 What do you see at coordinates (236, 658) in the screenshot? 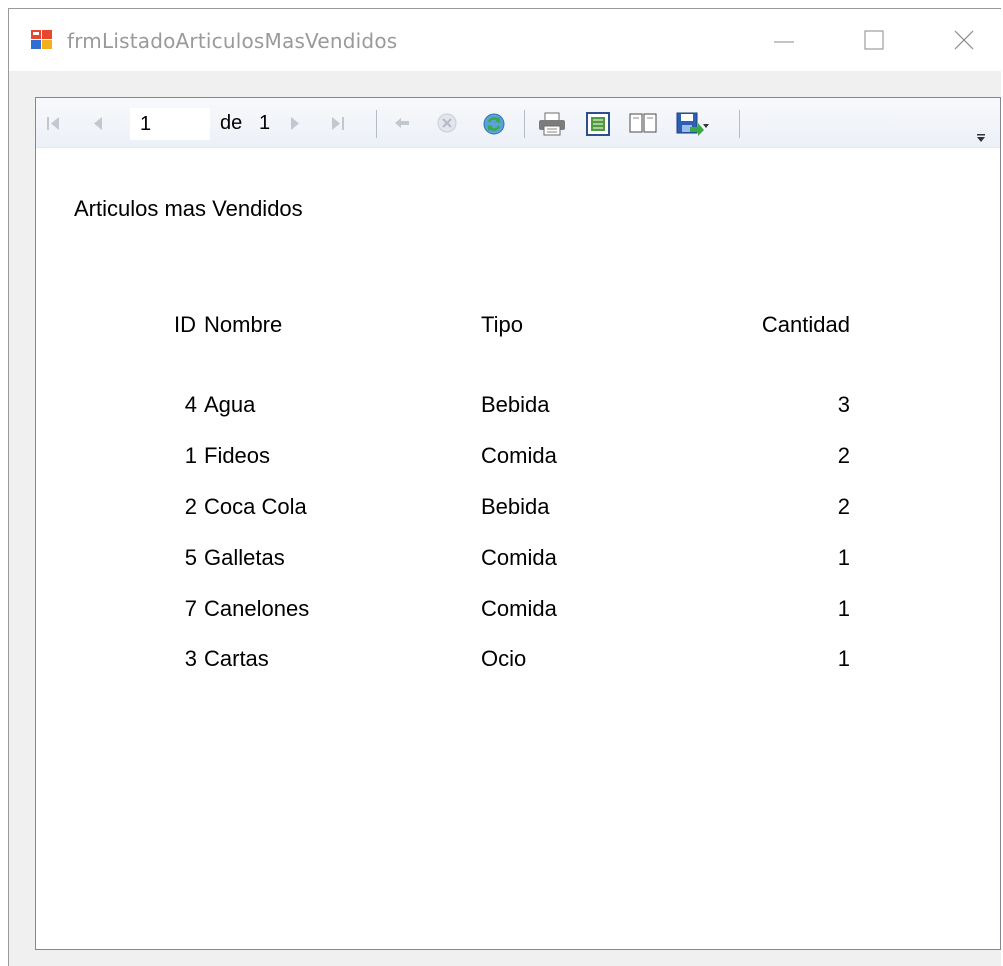
I see `cell-nombre: Cartas` at bounding box center [236, 658].